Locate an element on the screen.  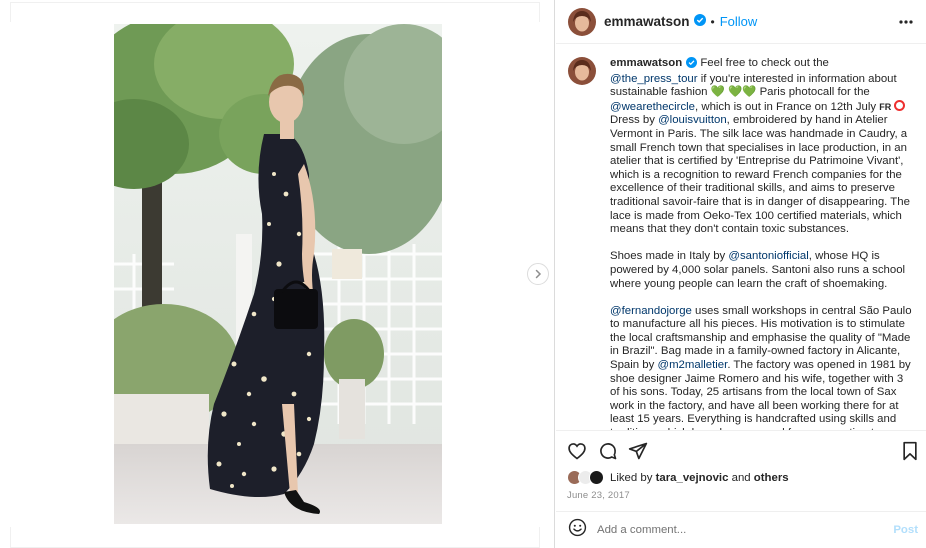
liker-avatar is located at coordinates (596, 477).